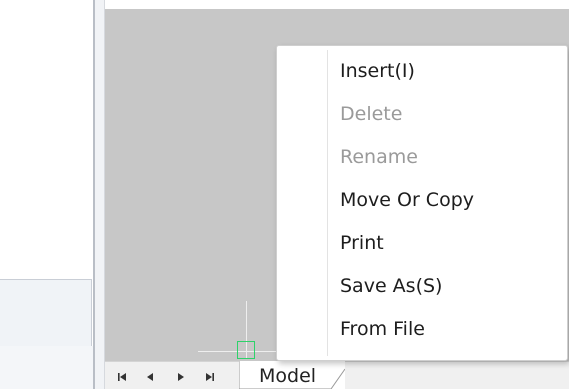  I want to click on prev-sheet-button, so click(150, 377).